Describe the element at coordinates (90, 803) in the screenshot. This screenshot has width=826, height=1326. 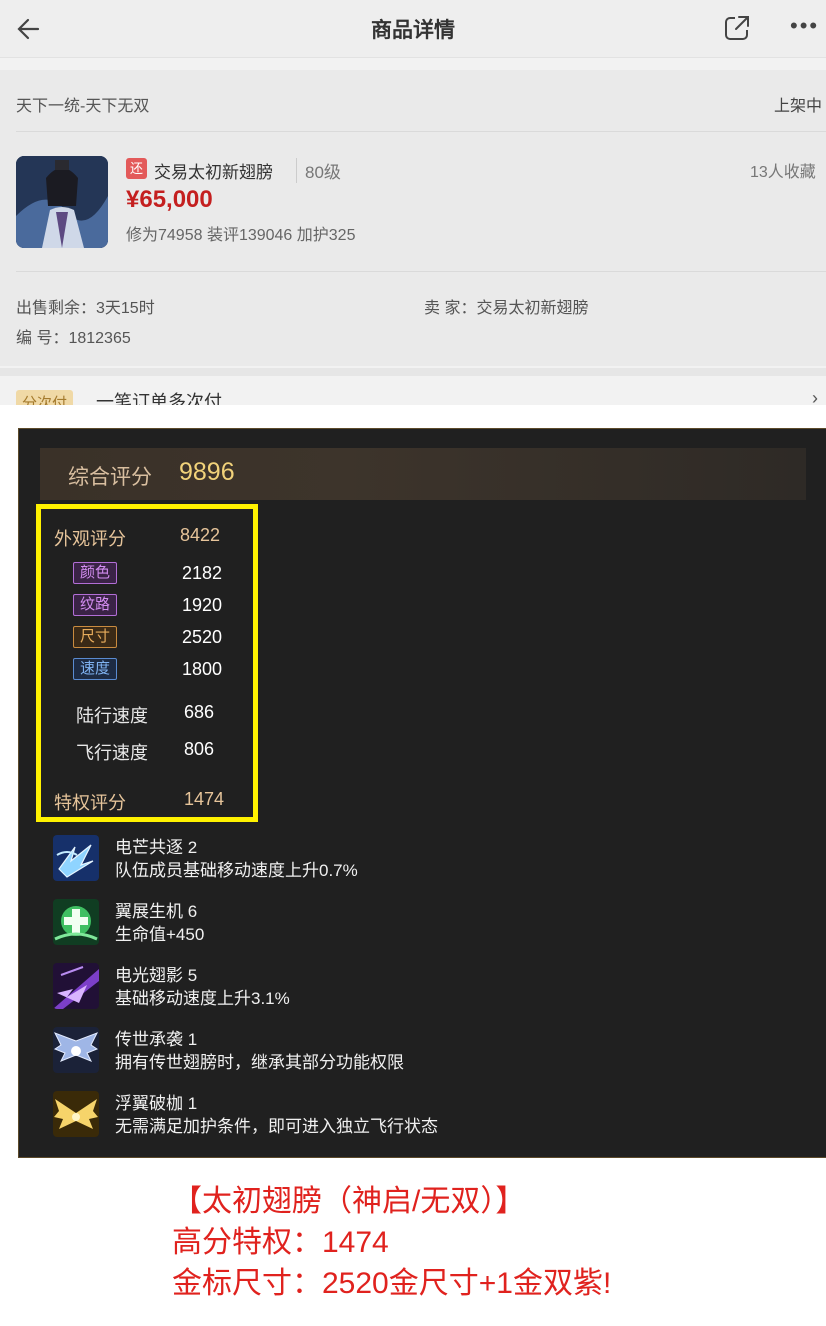
I see `privilege-score-label: 特权评分` at that location.